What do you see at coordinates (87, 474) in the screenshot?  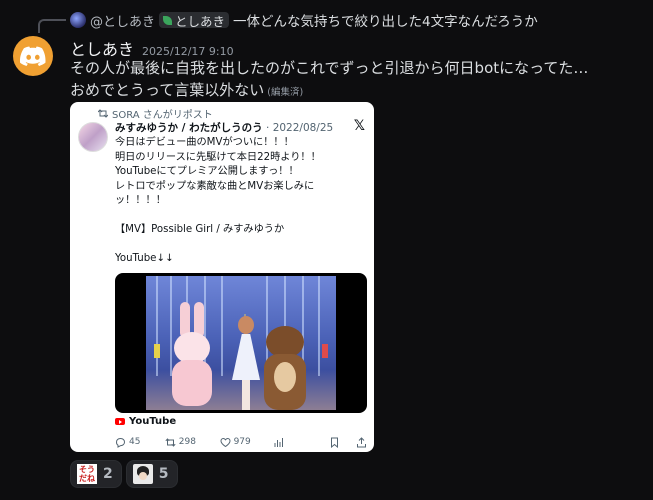 I see `sou-tane-emoji-icon: そうだね` at bounding box center [87, 474].